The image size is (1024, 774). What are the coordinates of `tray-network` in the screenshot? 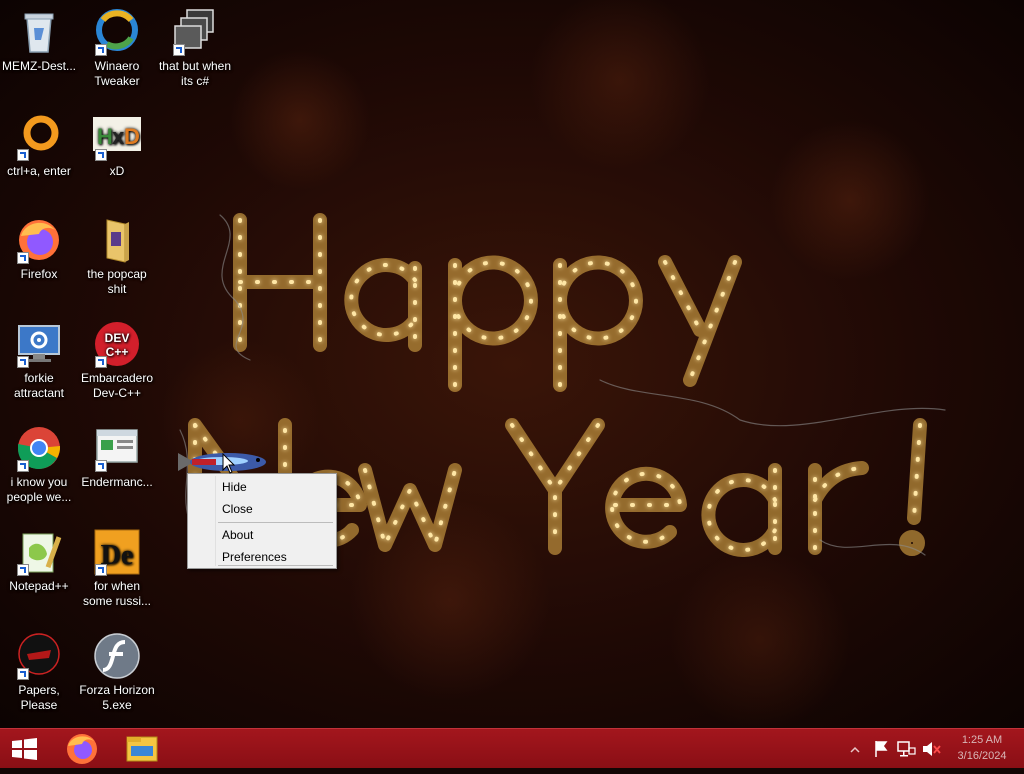 It's located at (906, 749).